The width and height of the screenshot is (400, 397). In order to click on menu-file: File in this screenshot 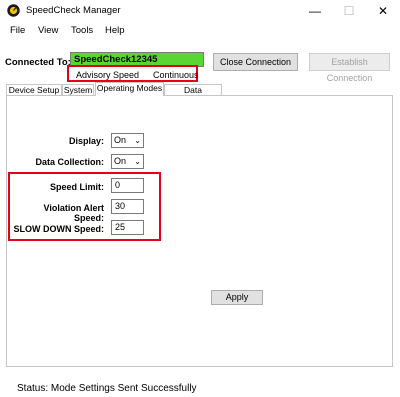, I will do `click(17, 30)`.